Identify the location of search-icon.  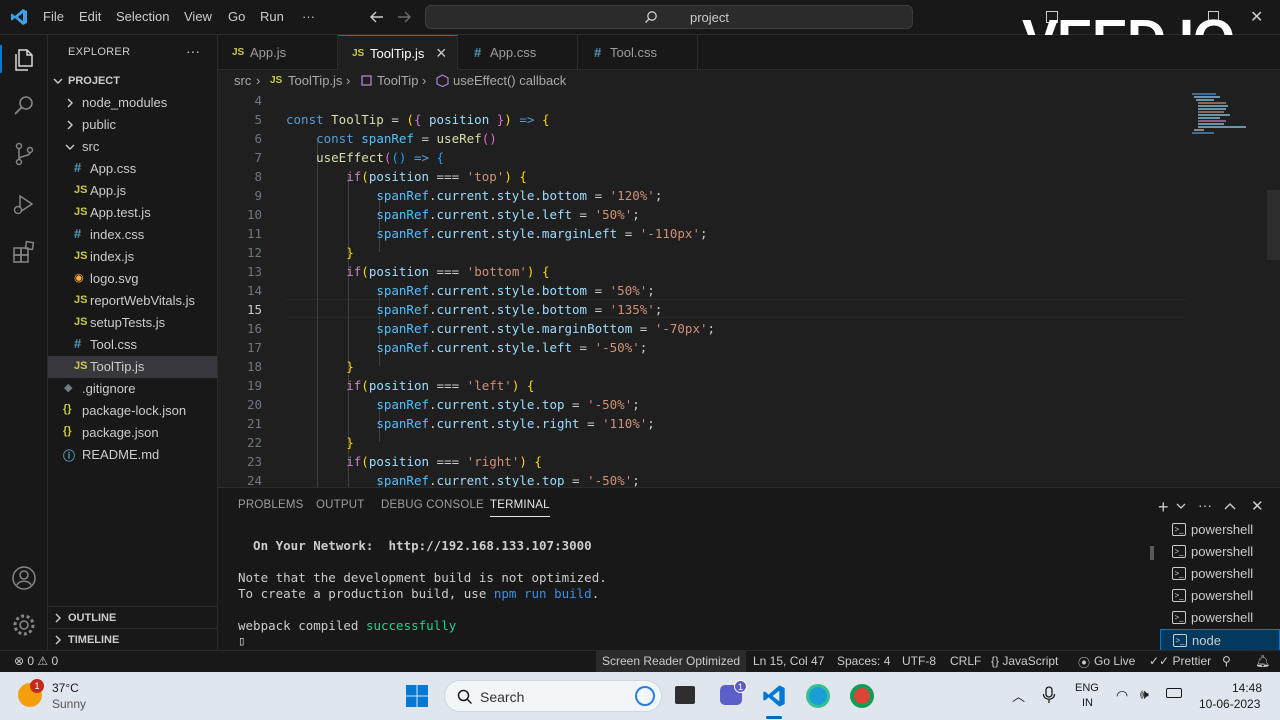
(24, 106).